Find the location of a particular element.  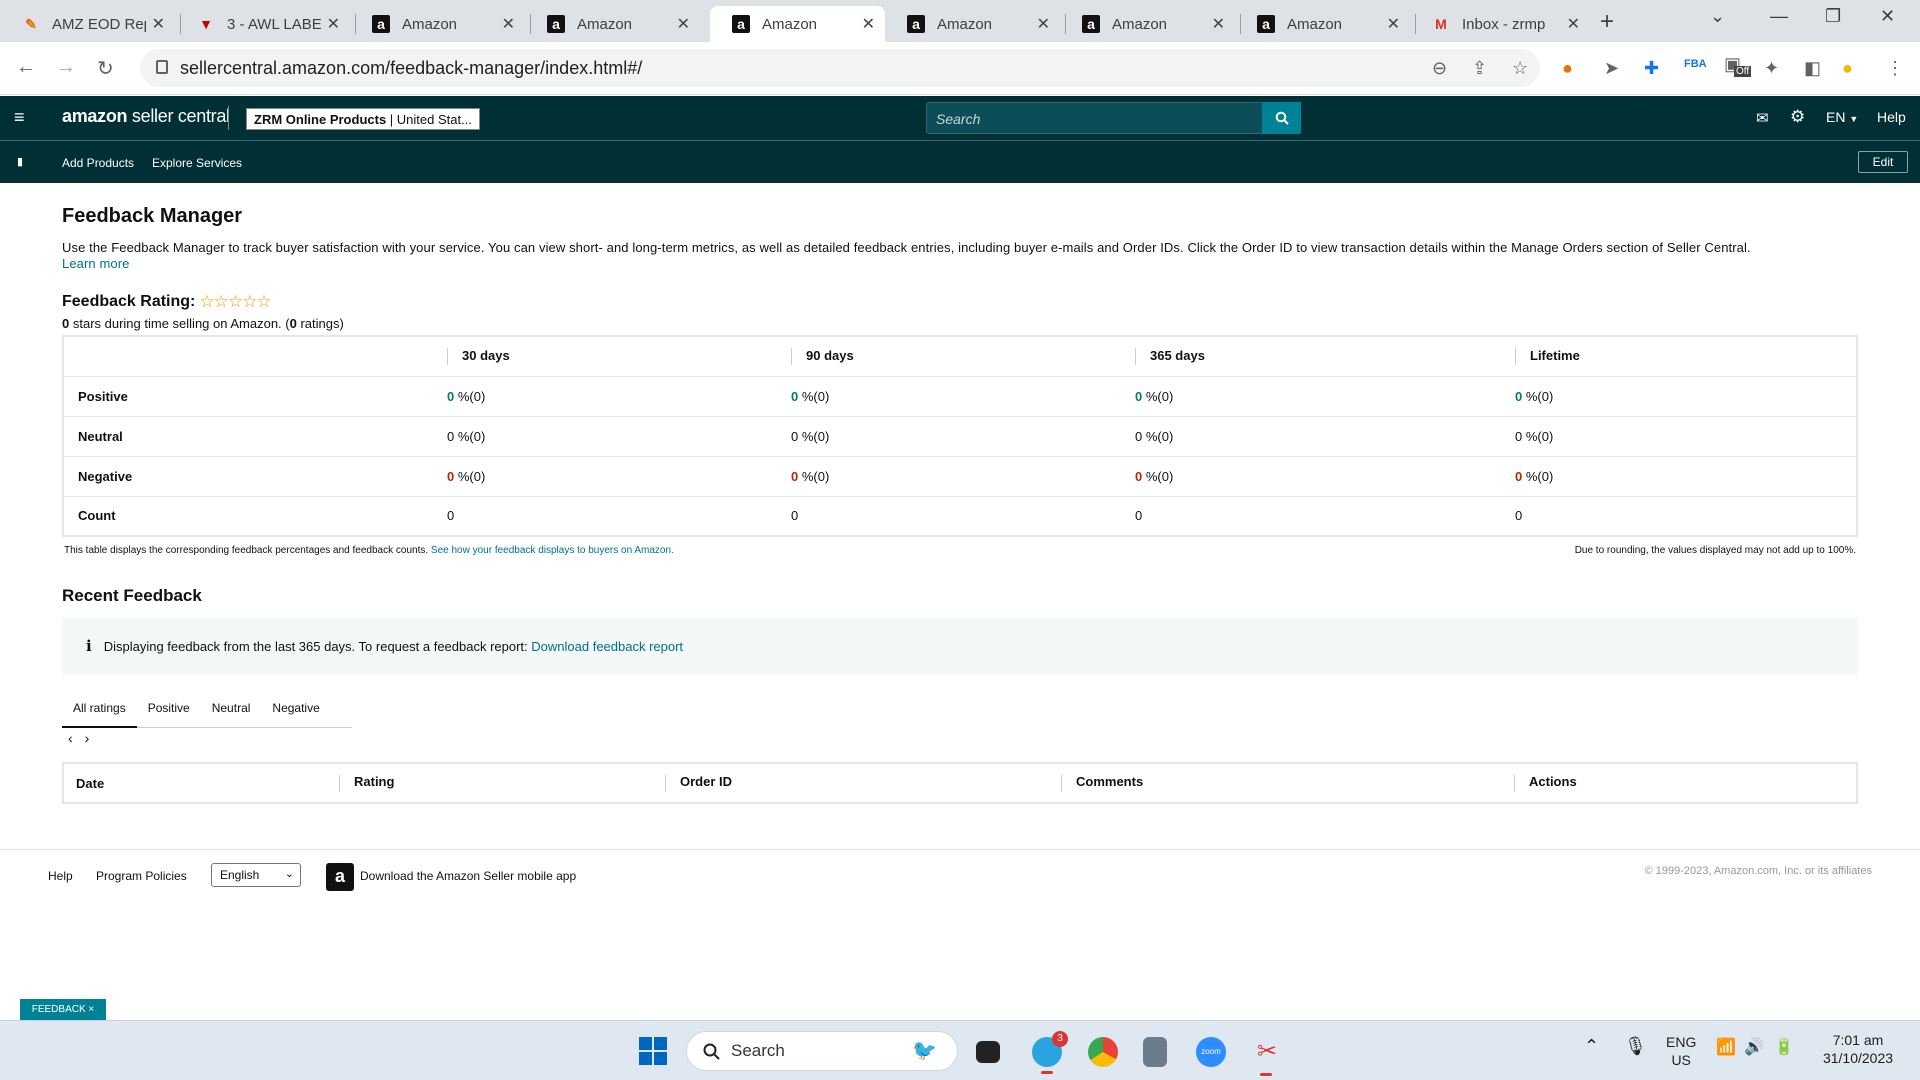

wifi-icon: 📶 is located at coordinates (1726, 1048).